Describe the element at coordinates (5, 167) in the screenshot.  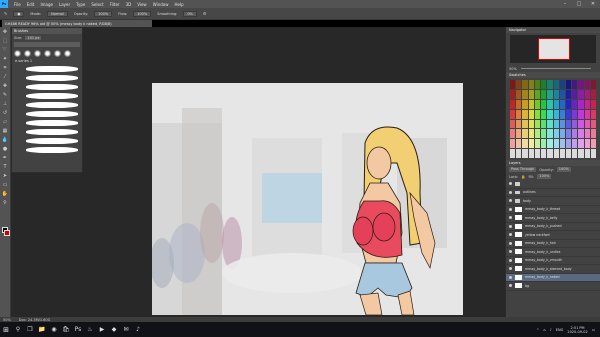
I see `type-tool-icon: T` at that location.